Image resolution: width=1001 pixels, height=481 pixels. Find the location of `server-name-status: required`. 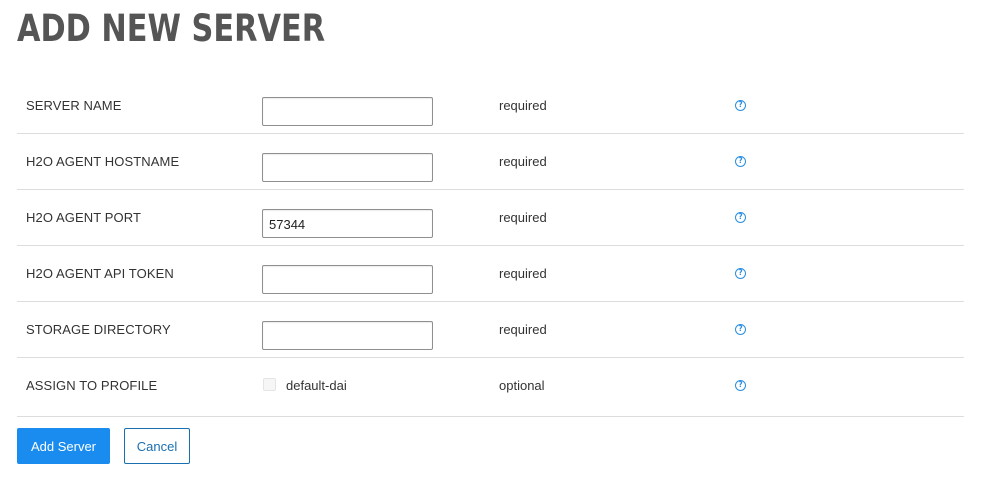

server-name-status: required is located at coordinates (523, 105).